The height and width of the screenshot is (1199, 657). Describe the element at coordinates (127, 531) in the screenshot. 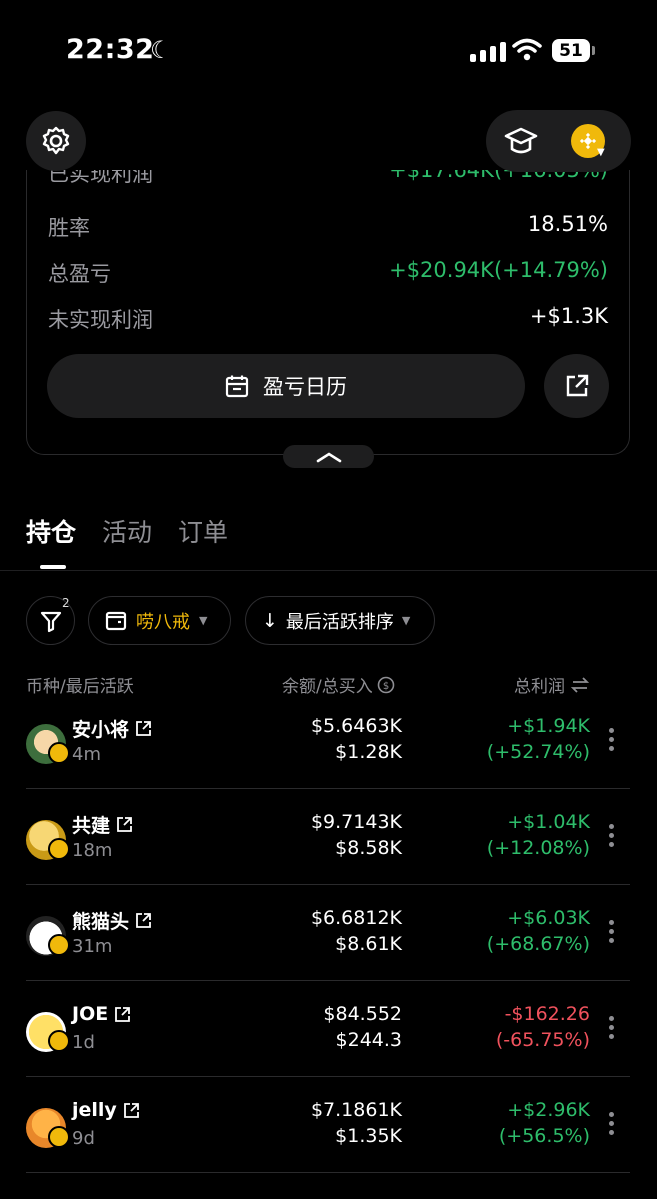

I see `tab-activity: 活动` at that location.